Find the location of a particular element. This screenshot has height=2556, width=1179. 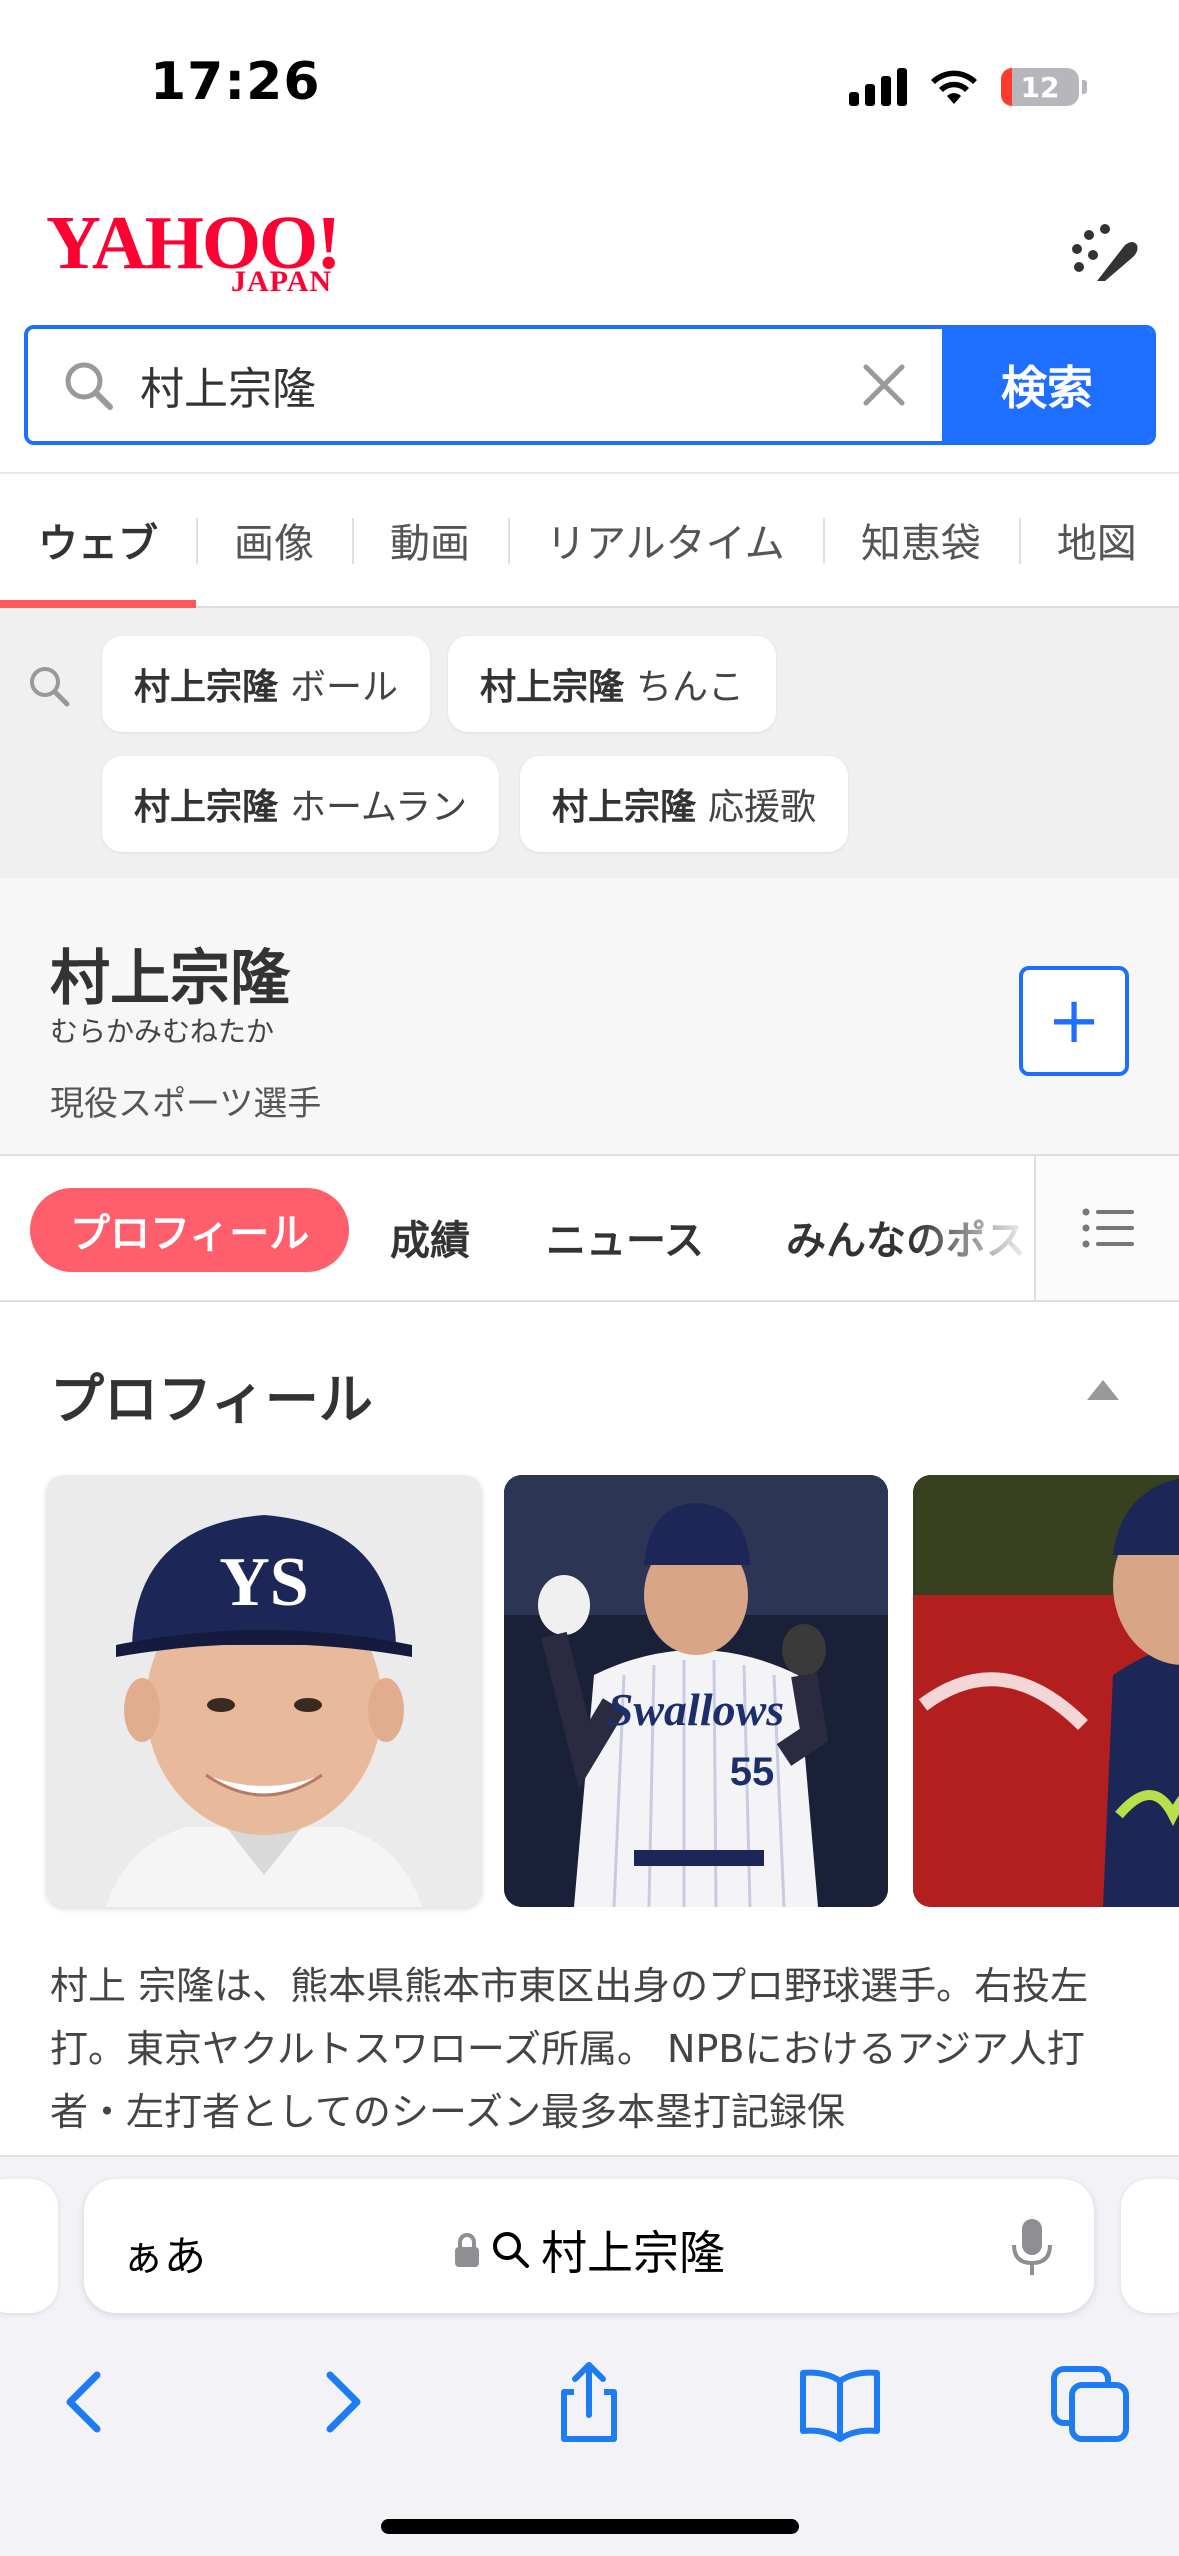

logo-sub: JAPAN is located at coordinates (282, 281).